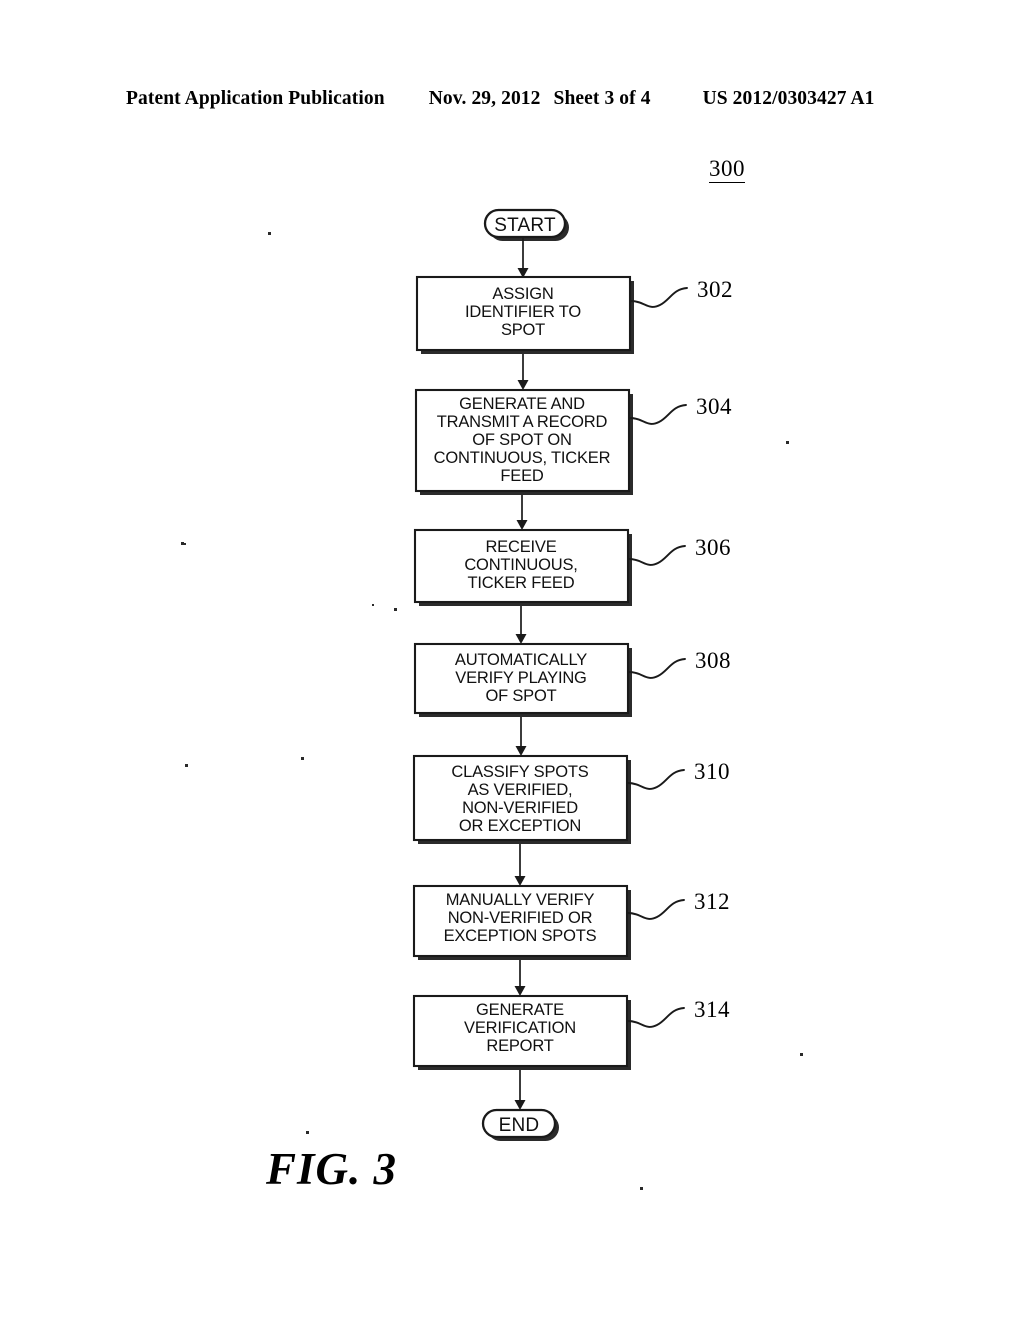  Describe the element at coordinates (522, 458) in the screenshot. I see `step-304-line-4: CONTINUOUS, TICKER` at that location.